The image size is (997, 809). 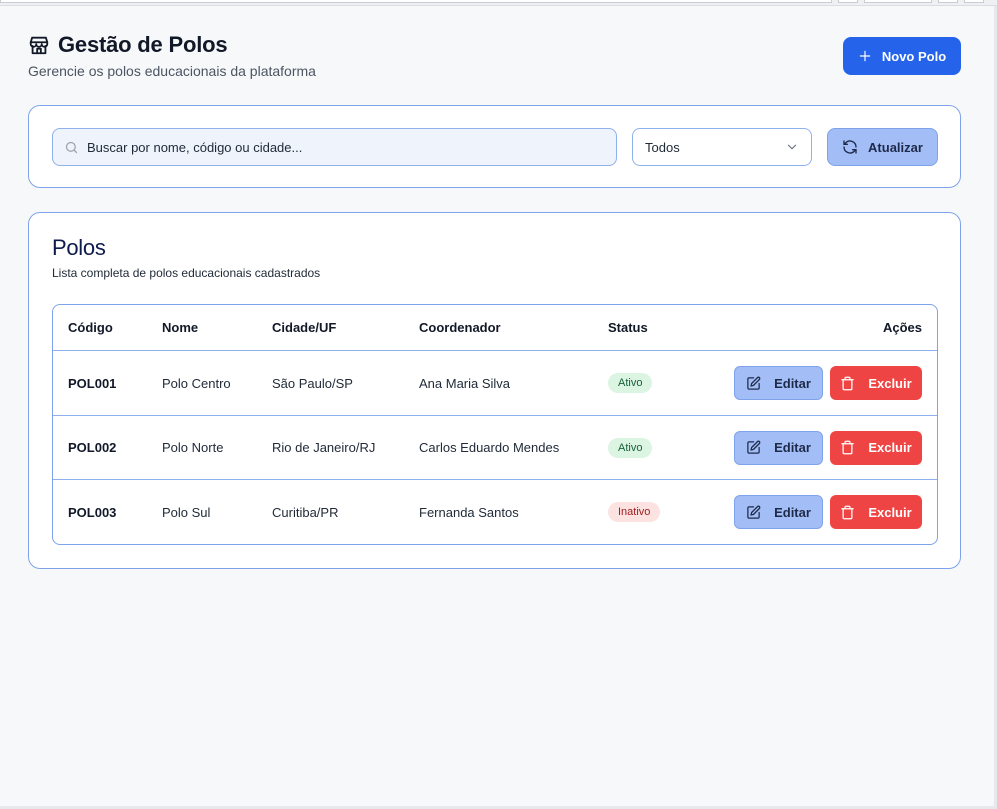 I want to click on row-status: Inativo, so click(x=634, y=512).